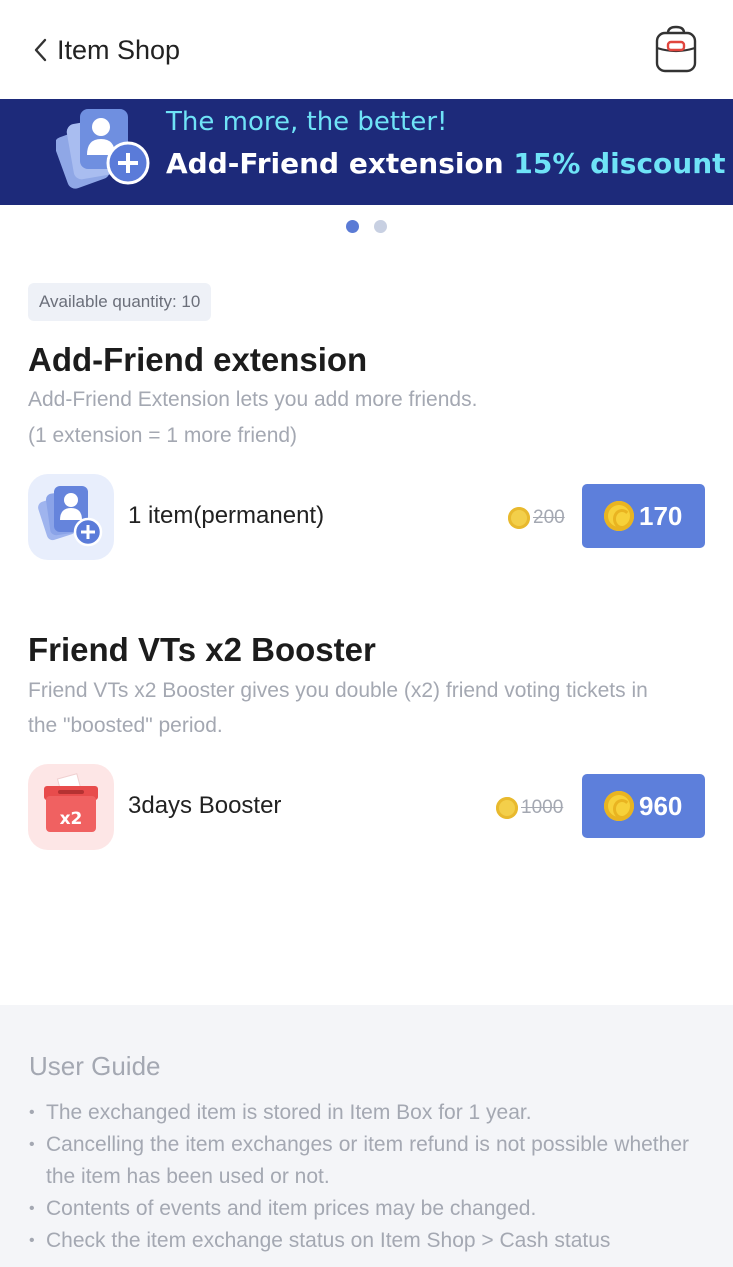 This screenshot has width=733, height=1267. Describe the element at coordinates (163, 435) in the screenshot. I see `section-description-note: (1 extension = 1 more friend)` at that location.